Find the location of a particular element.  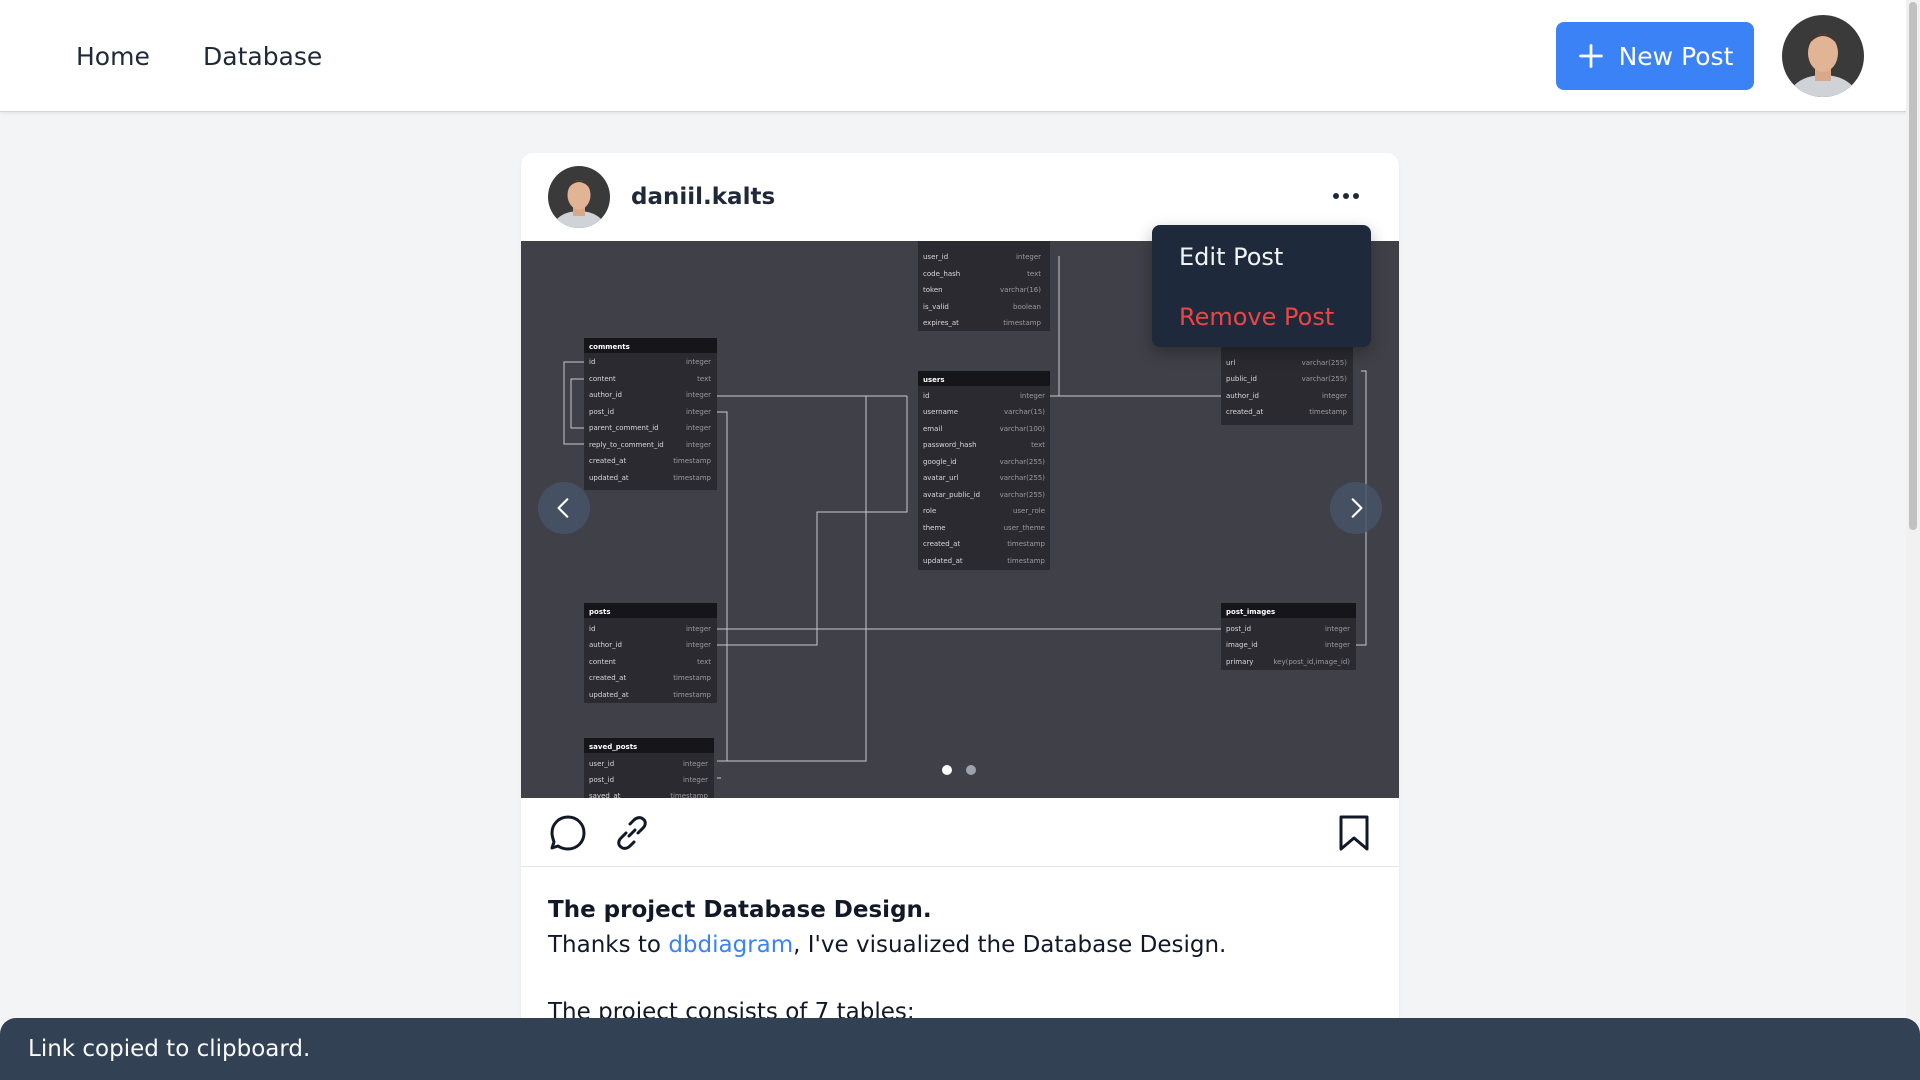

new-post-button: New Post is located at coordinates (1655, 56).